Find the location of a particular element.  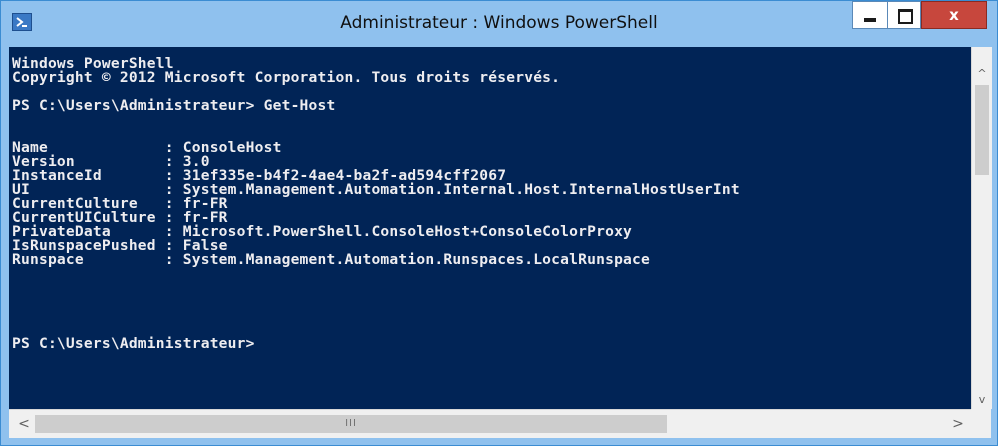

horizontal-scrollbar: < III > is located at coordinates (500, 423).